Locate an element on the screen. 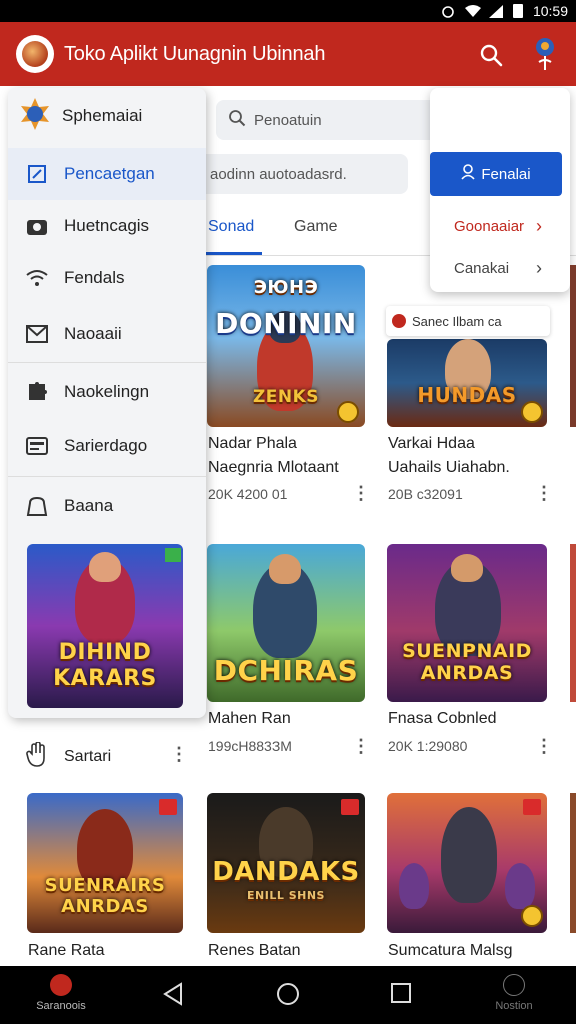 Image resolution: width=576 pixels, height=1024 pixels. drawer-item-label: Naoaaii is located at coordinates (93, 333).